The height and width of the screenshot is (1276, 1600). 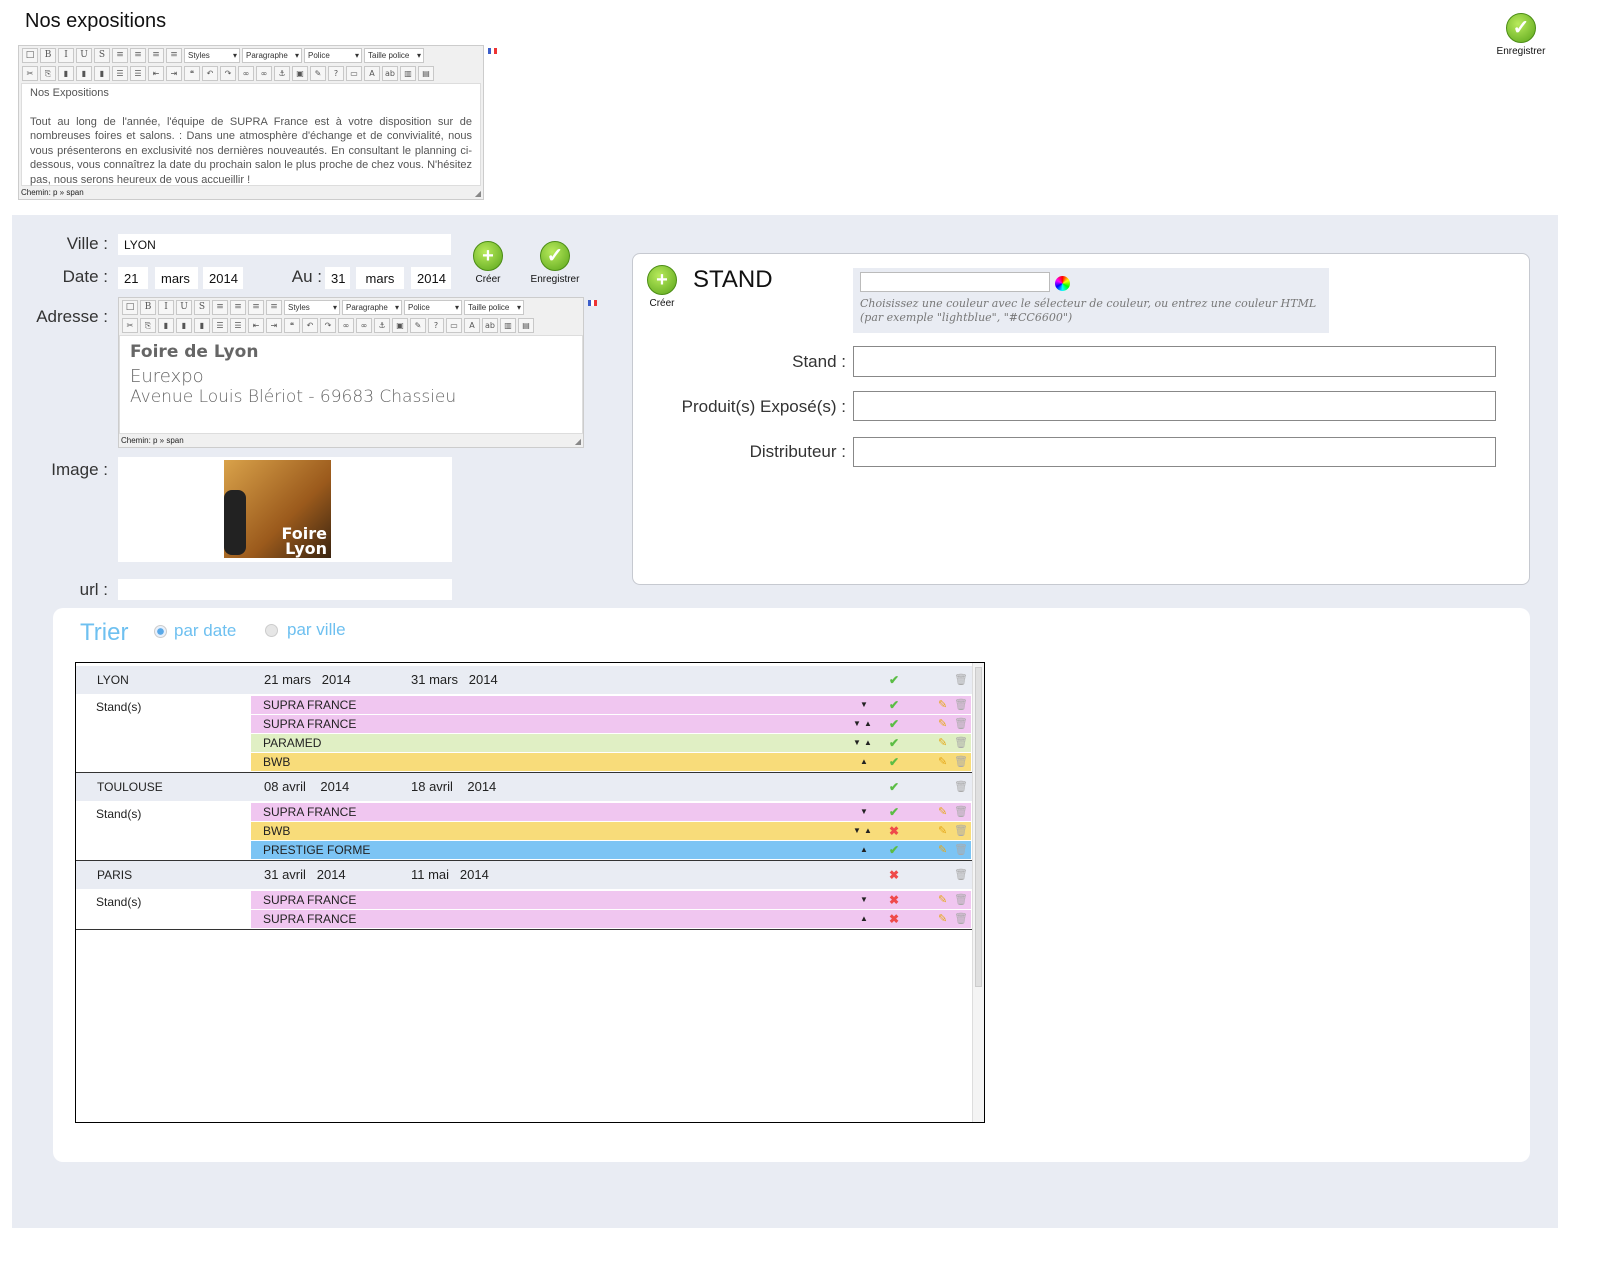 I want to click on cut-icon: ✂, so click(x=130, y=325).